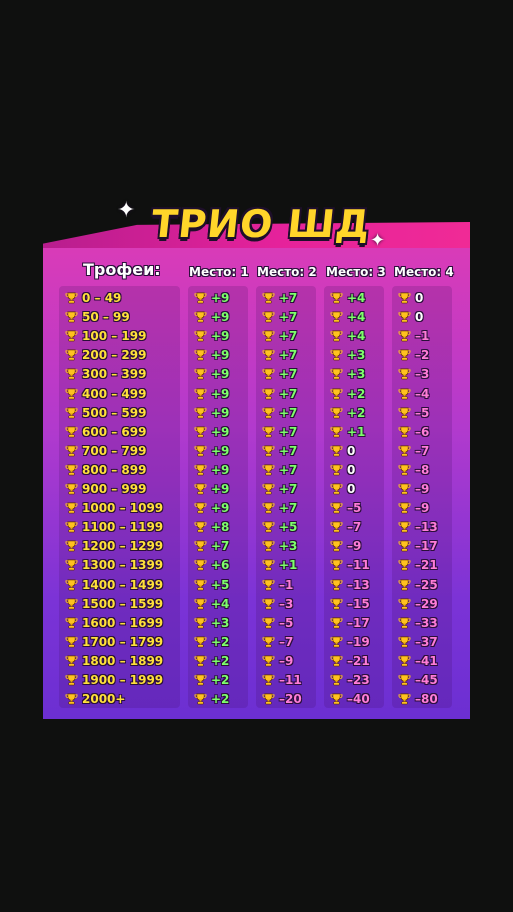  I want to click on trophy-range-cell: 1000 – 1099, so click(114, 508).